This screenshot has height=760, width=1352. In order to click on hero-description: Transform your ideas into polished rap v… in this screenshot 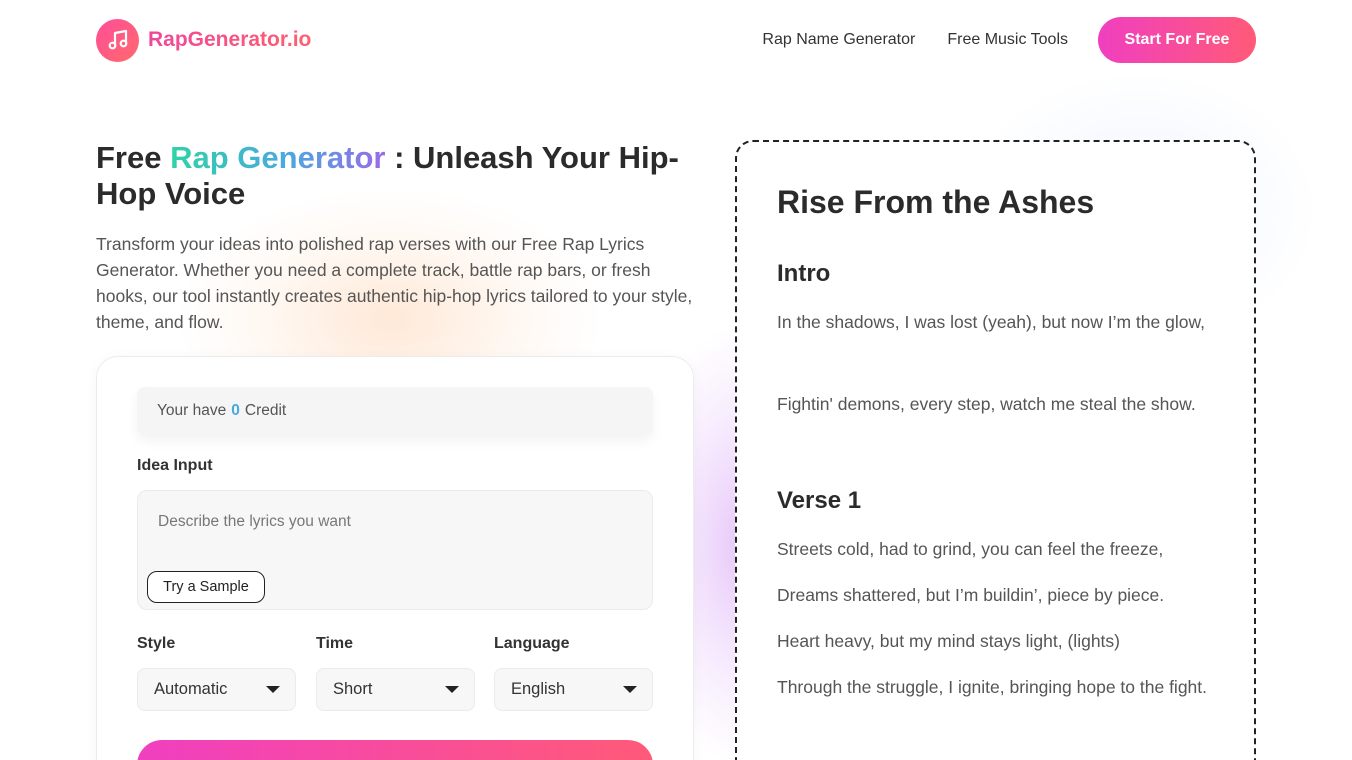, I will do `click(394, 283)`.